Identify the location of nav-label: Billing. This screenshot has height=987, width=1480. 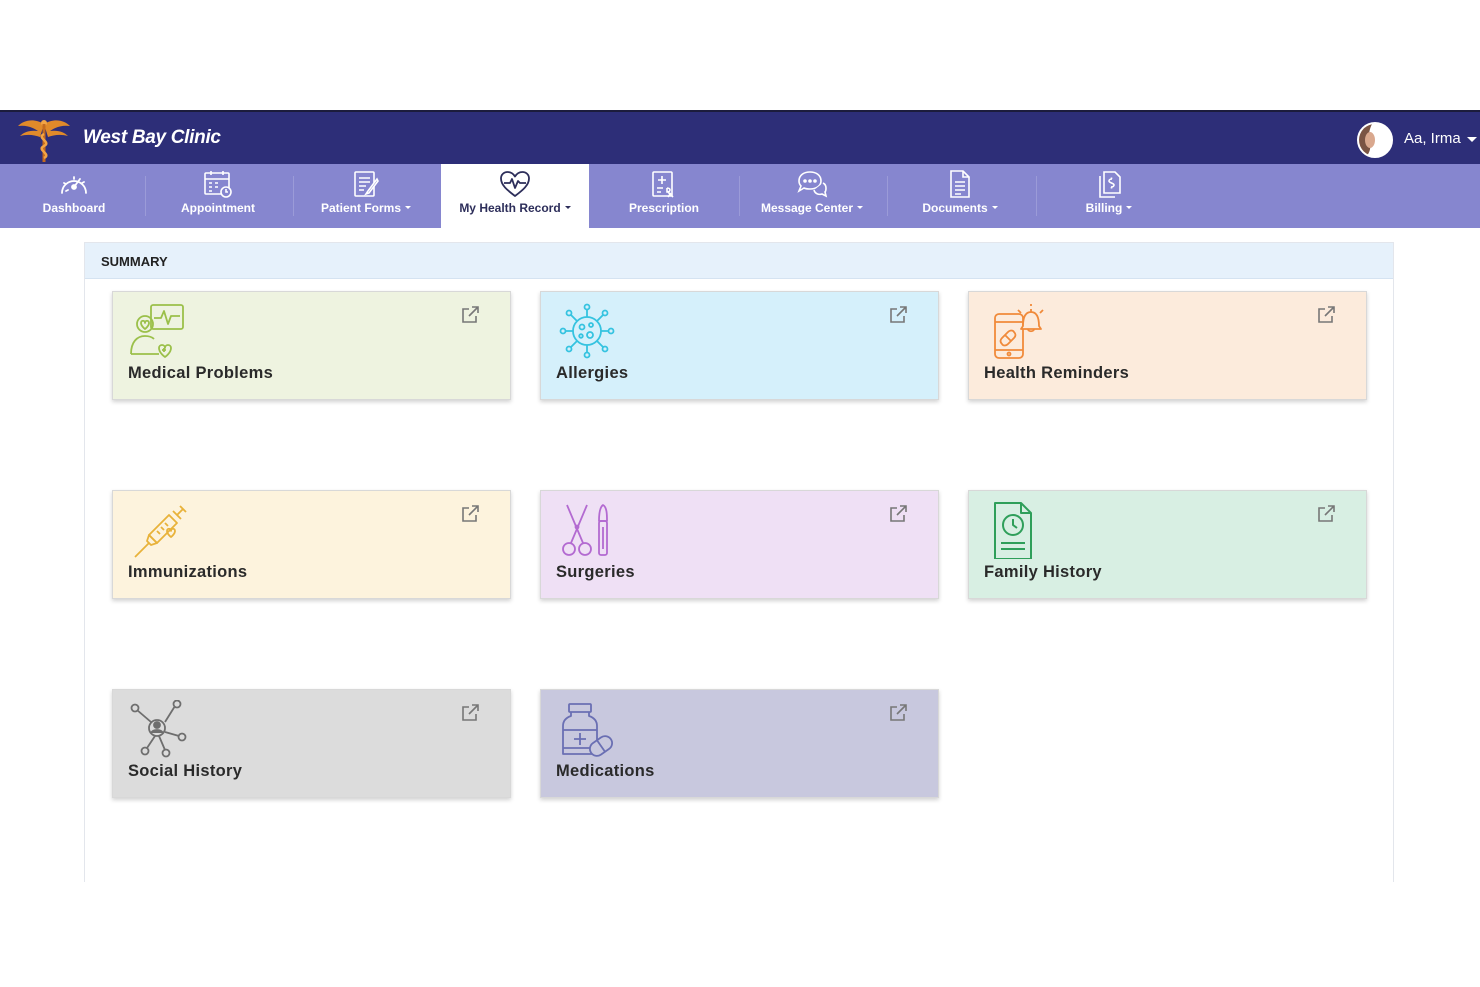
(1104, 208).